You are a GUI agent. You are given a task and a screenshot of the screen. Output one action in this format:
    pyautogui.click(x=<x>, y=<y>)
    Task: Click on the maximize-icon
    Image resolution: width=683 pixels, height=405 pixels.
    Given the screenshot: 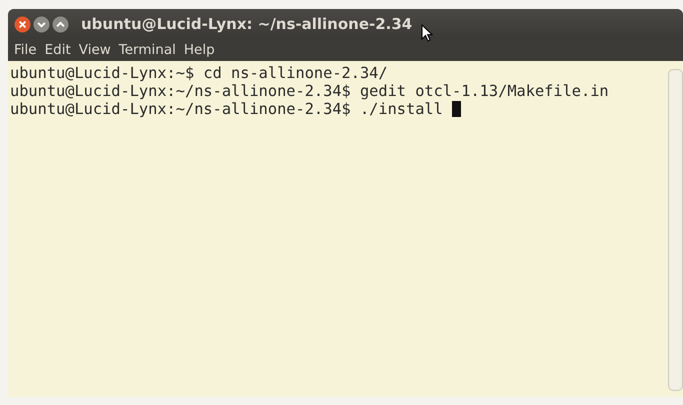 What is the action you would take?
    pyautogui.click(x=60, y=24)
    